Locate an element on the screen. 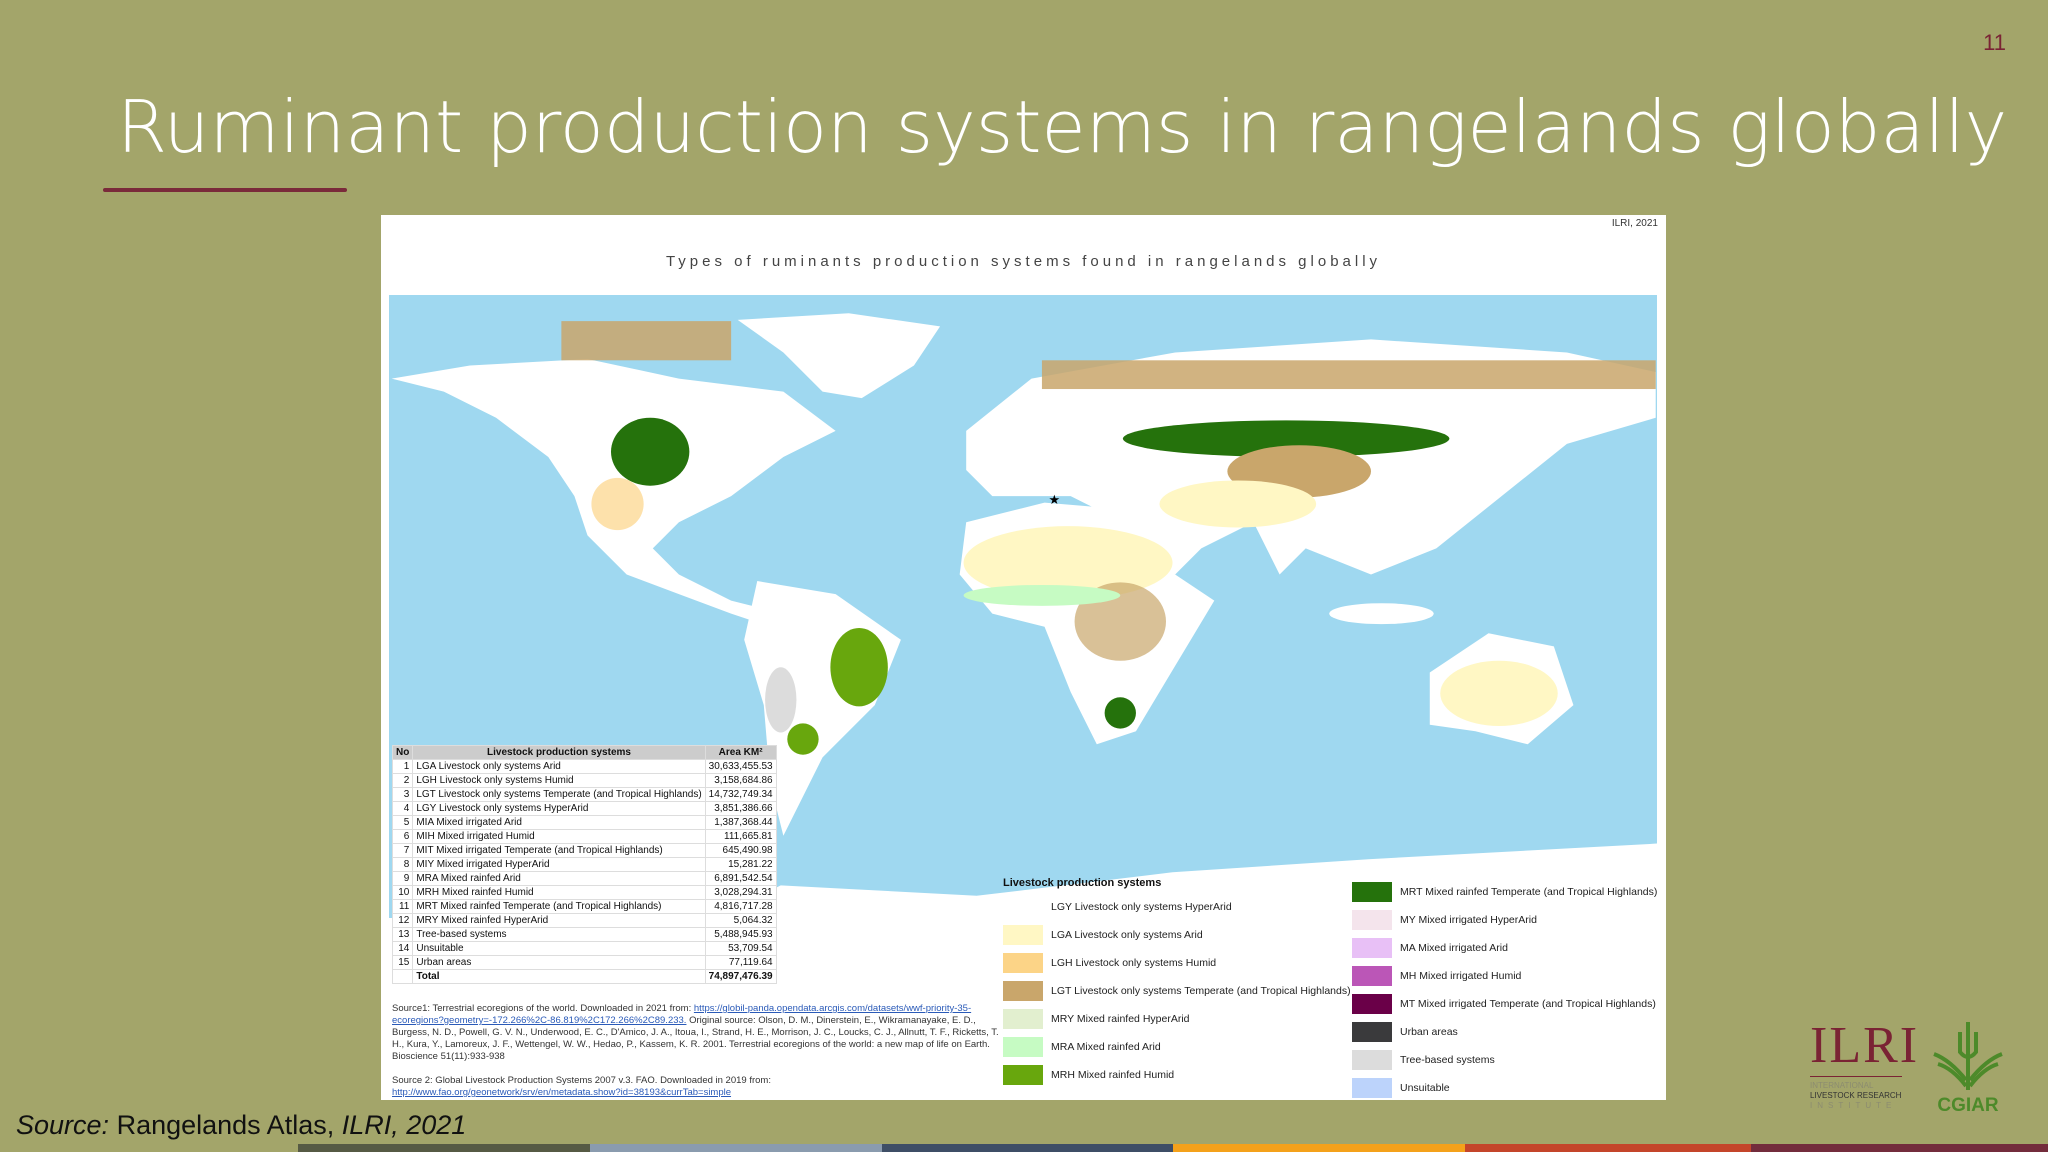 Image resolution: width=2048 pixels, height=1152 pixels. legend-item: MH Mixed irrigated Humid is located at coordinates (1436, 976).